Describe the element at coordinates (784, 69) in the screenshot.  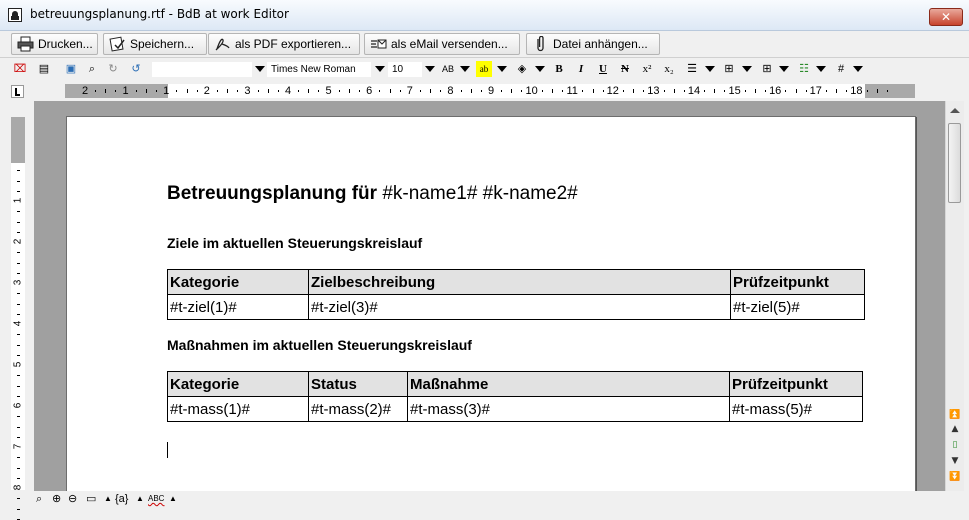
I see `borders-arrow-icon` at that location.